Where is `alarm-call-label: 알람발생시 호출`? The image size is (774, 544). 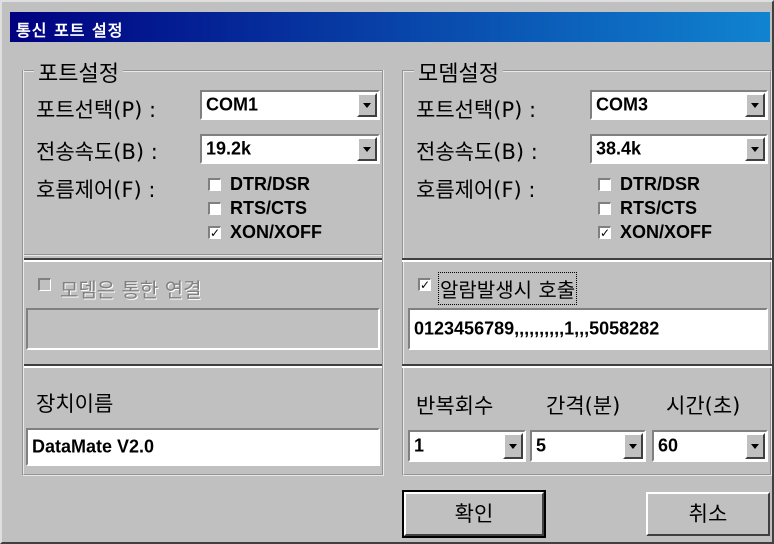 alarm-call-label: 알람발생시 호출 is located at coordinates (507, 288).